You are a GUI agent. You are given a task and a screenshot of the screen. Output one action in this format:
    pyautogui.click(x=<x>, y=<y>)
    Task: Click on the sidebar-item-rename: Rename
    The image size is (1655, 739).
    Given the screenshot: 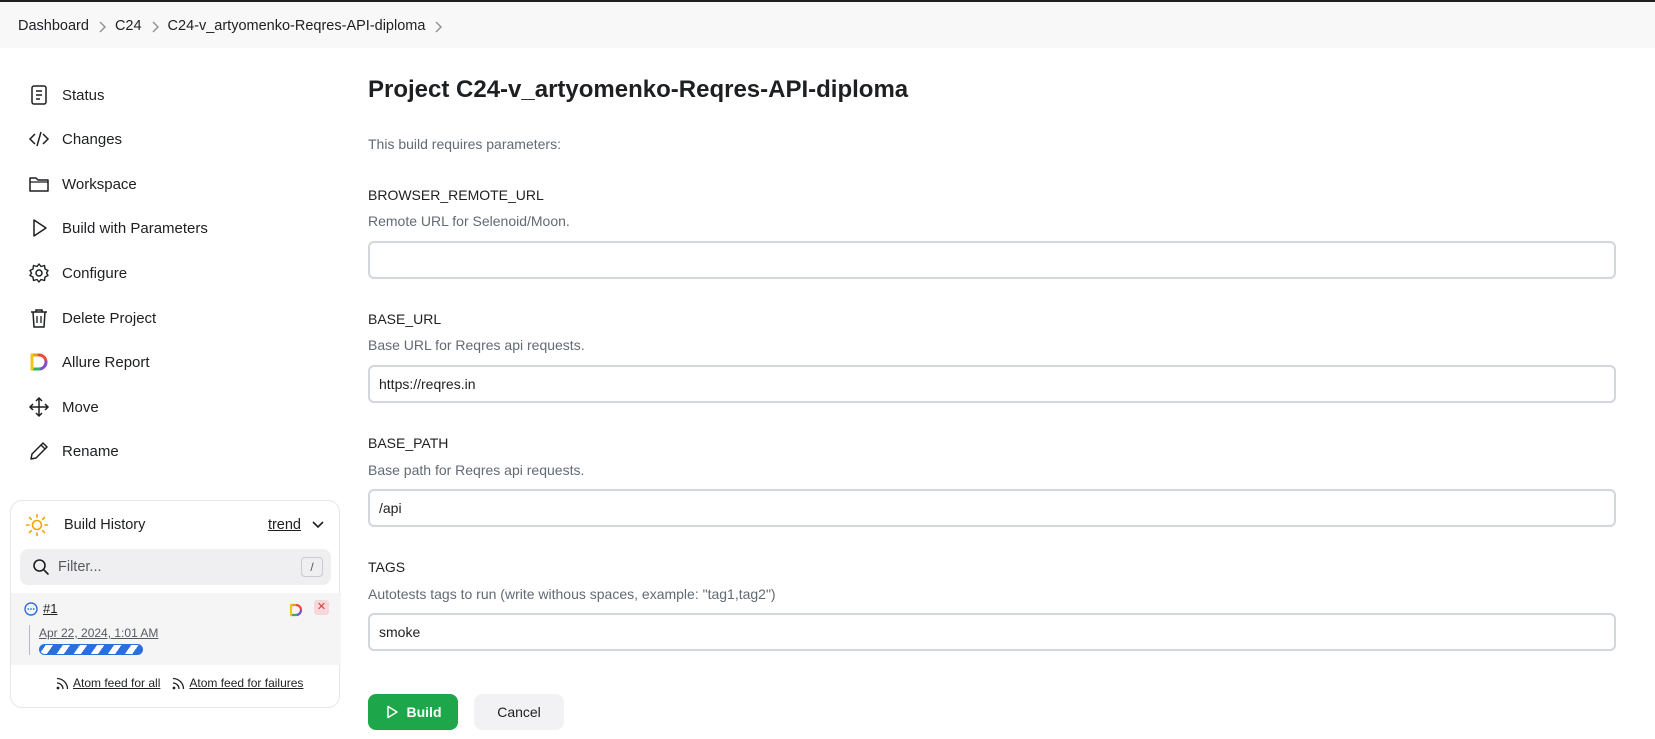 What is the action you would take?
    pyautogui.click(x=73, y=451)
    